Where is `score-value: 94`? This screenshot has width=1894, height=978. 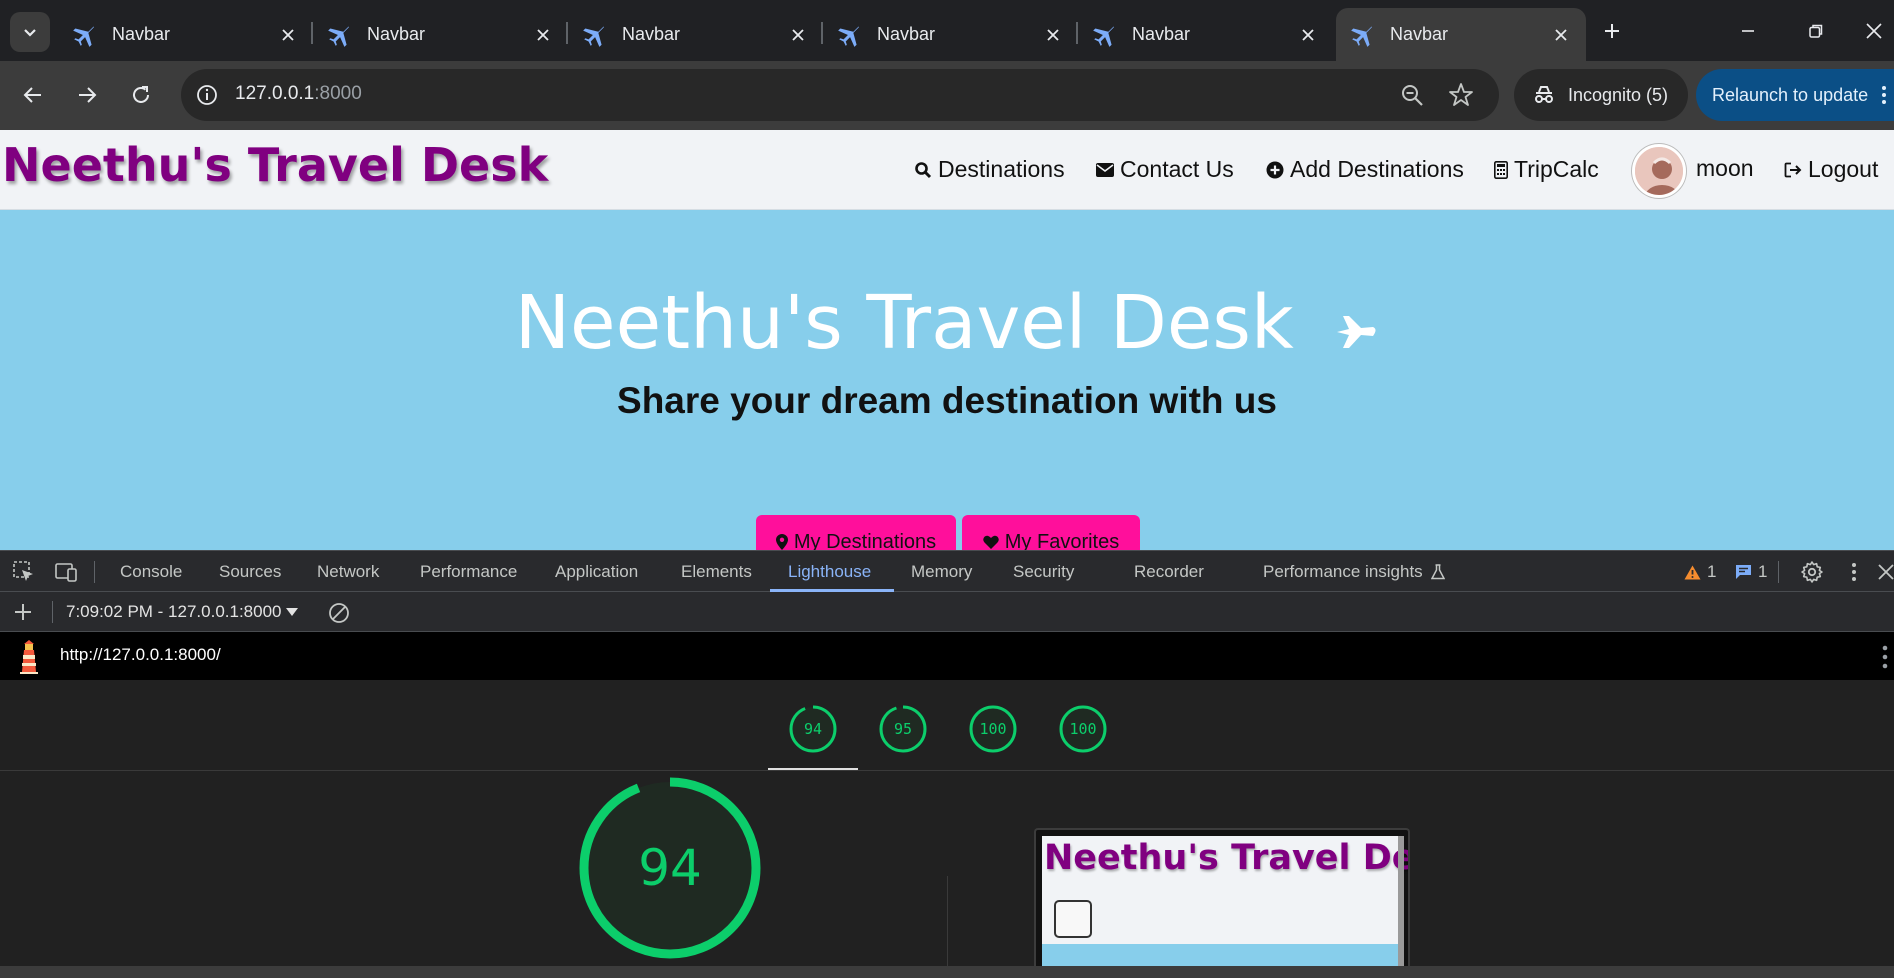
score-value: 94 is located at coordinates (813, 729).